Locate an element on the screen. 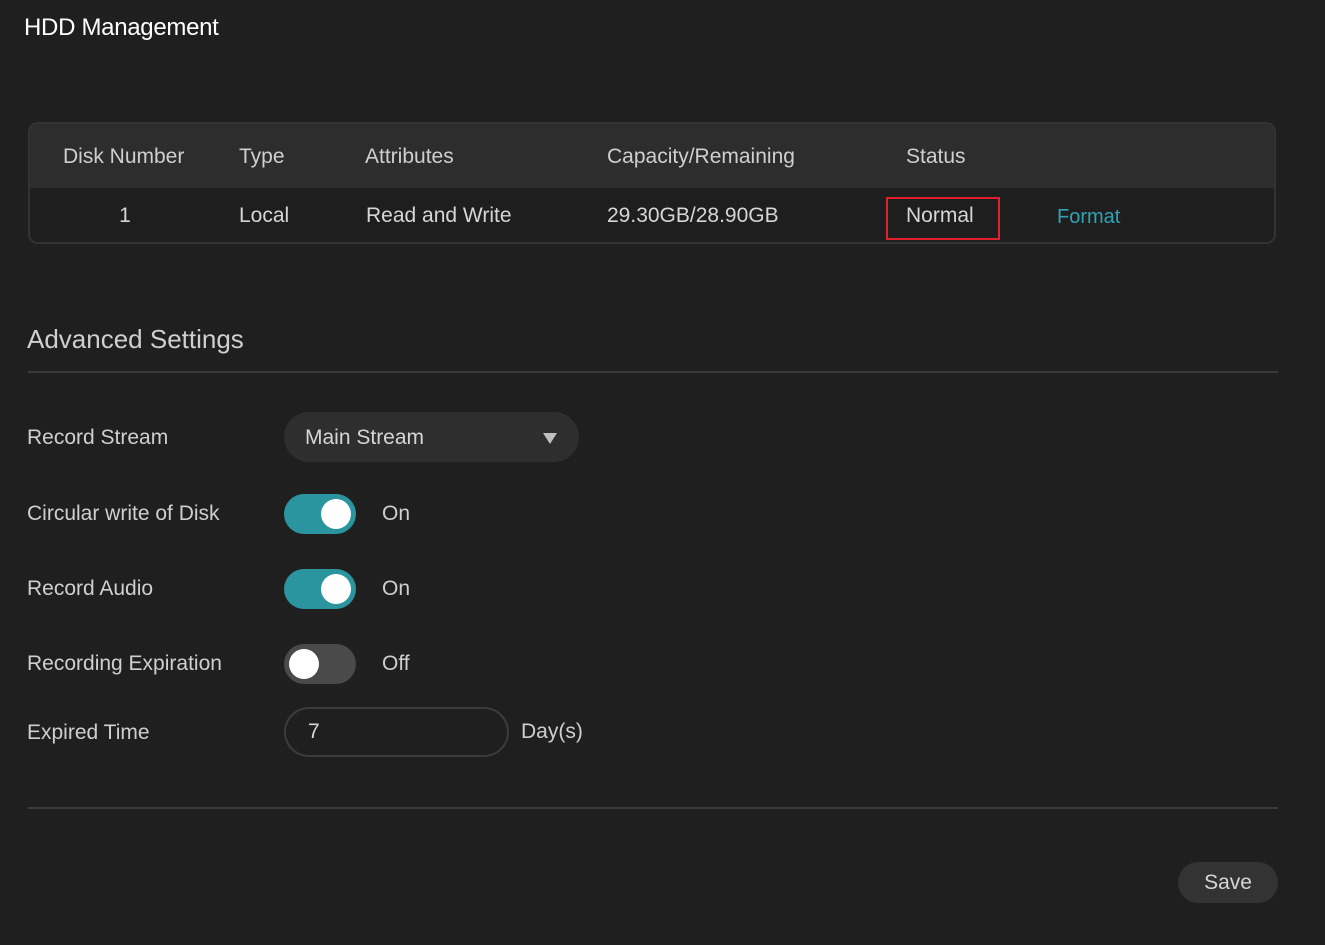 Image resolution: width=1325 pixels, height=945 pixels. footer-divider is located at coordinates (653, 808).